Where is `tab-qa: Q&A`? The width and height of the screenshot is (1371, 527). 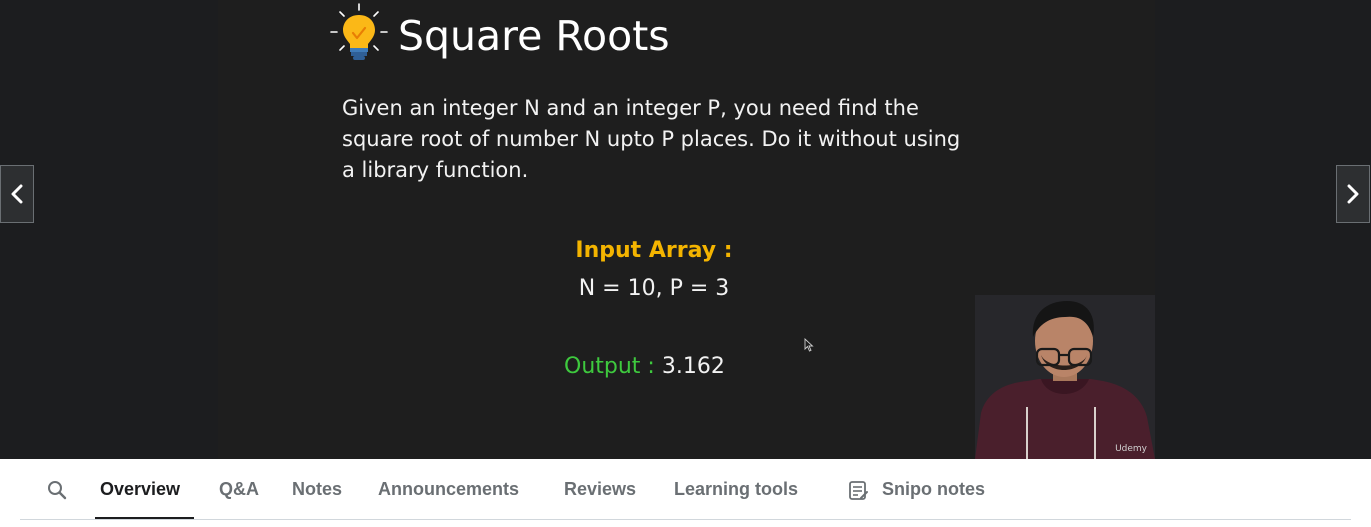 tab-qa: Q&A is located at coordinates (239, 489).